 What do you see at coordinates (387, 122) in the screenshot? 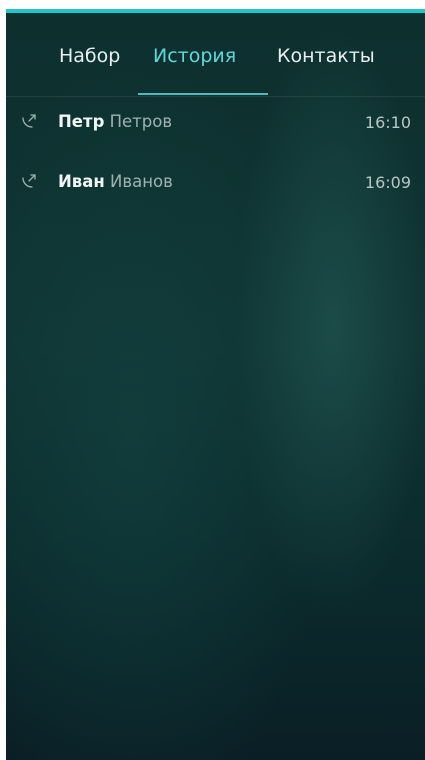
I see `call-time: 16:10` at bounding box center [387, 122].